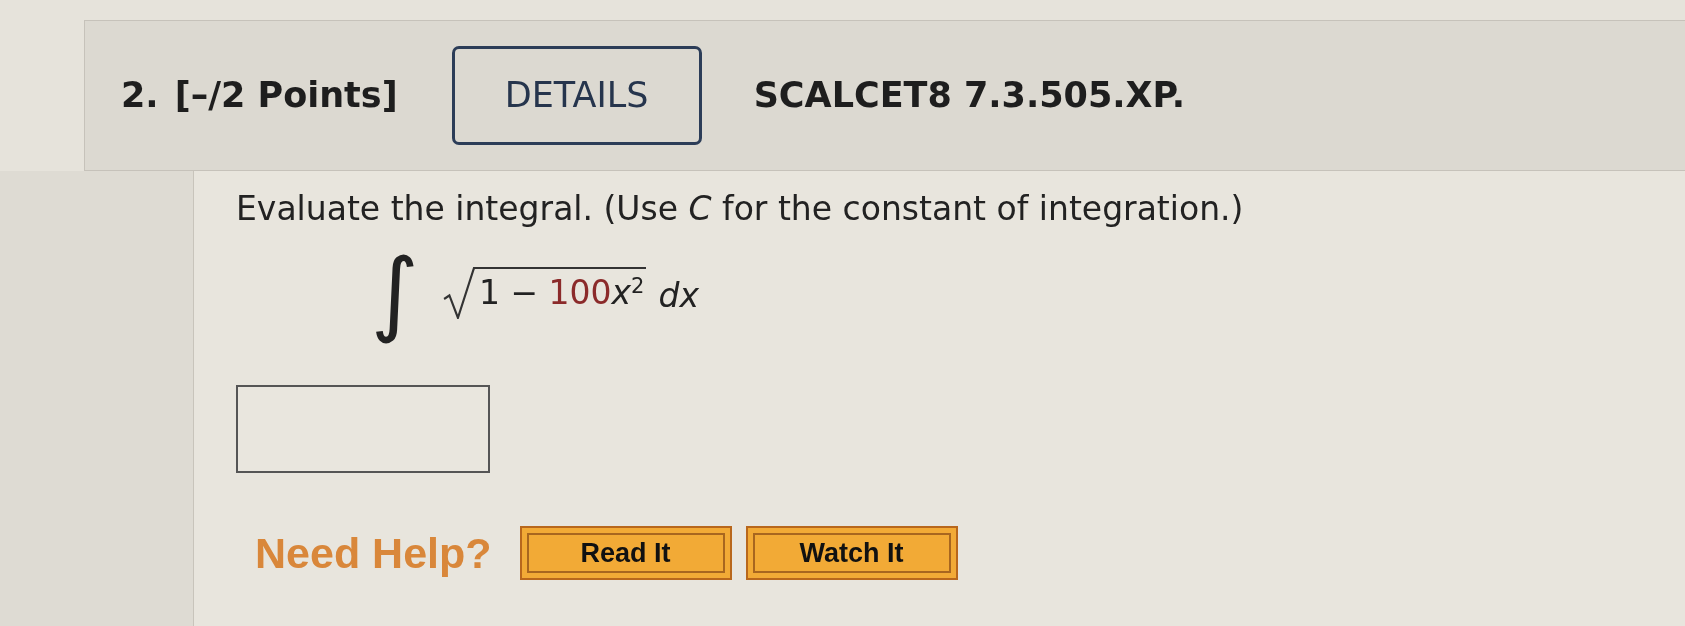 The image size is (1685, 626). Describe the element at coordinates (286, 96) in the screenshot. I see `points-label: [–/2 Points]` at that location.